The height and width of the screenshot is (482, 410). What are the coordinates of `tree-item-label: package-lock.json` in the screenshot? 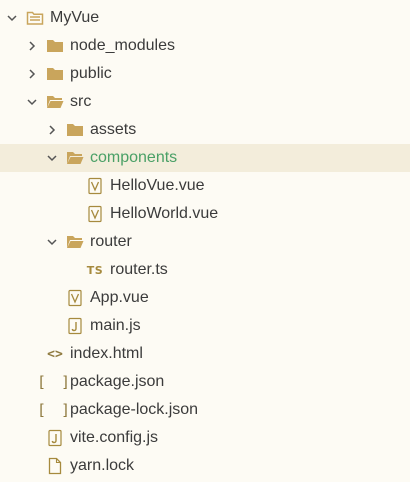 It's located at (134, 409).